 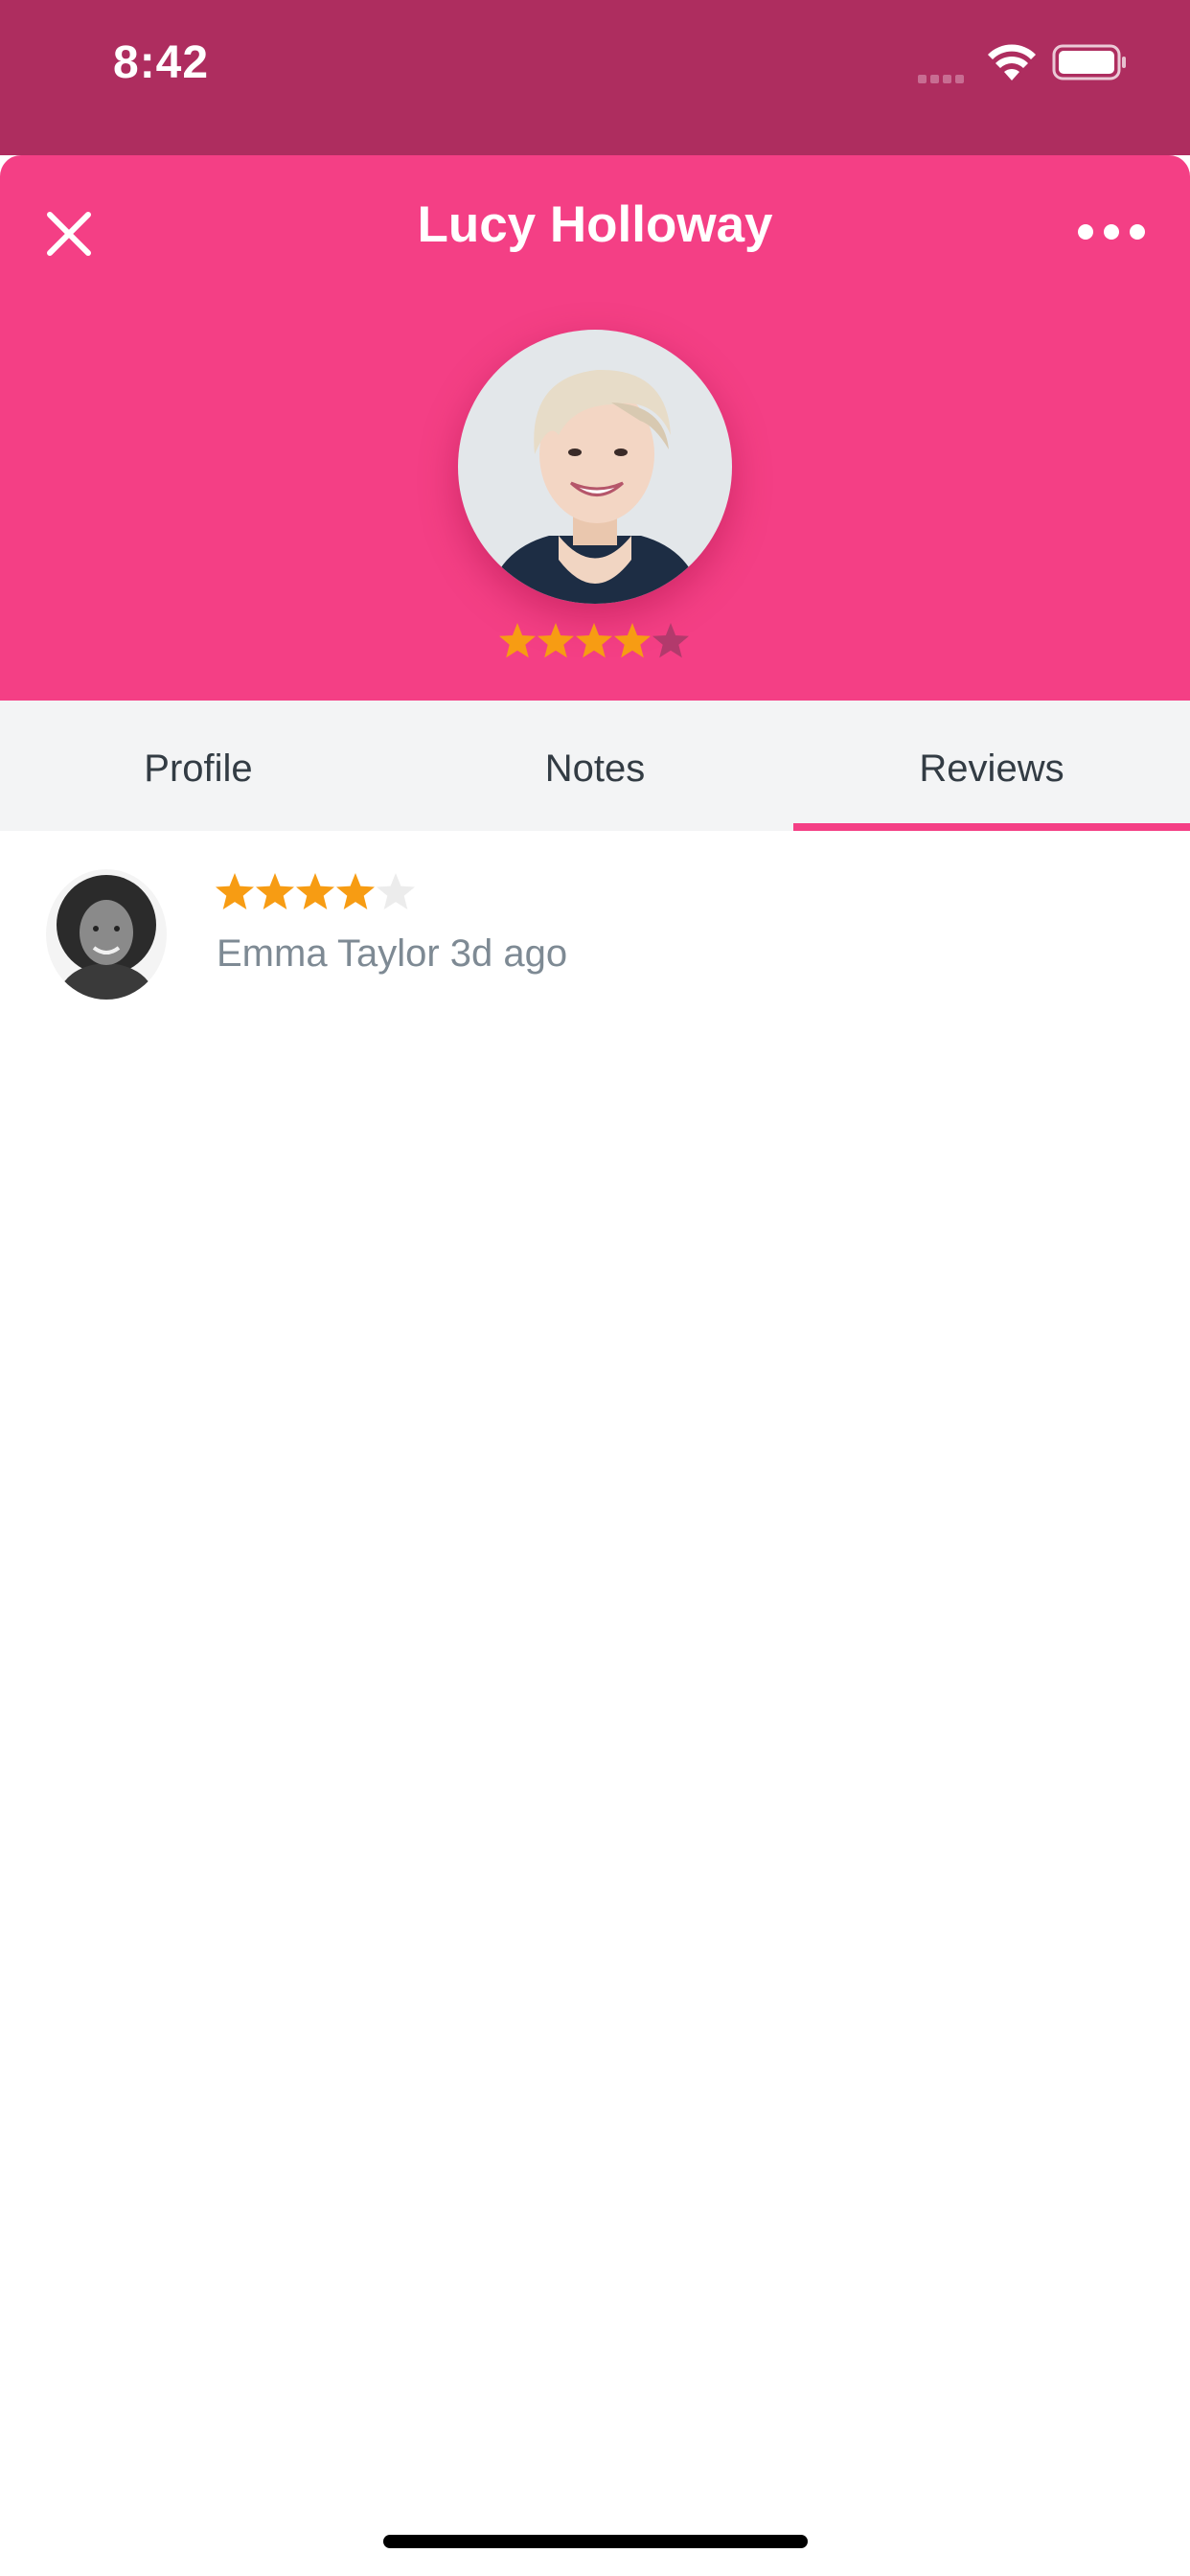 What do you see at coordinates (162, 63) in the screenshot?
I see `status-time: 8:42` at bounding box center [162, 63].